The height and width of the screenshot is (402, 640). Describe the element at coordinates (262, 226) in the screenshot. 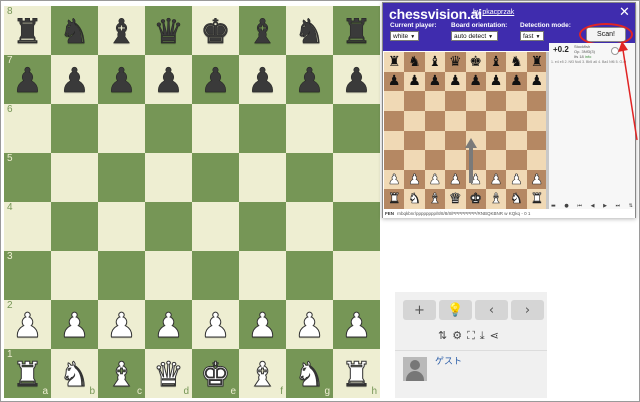

I see `square-f4` at that location.